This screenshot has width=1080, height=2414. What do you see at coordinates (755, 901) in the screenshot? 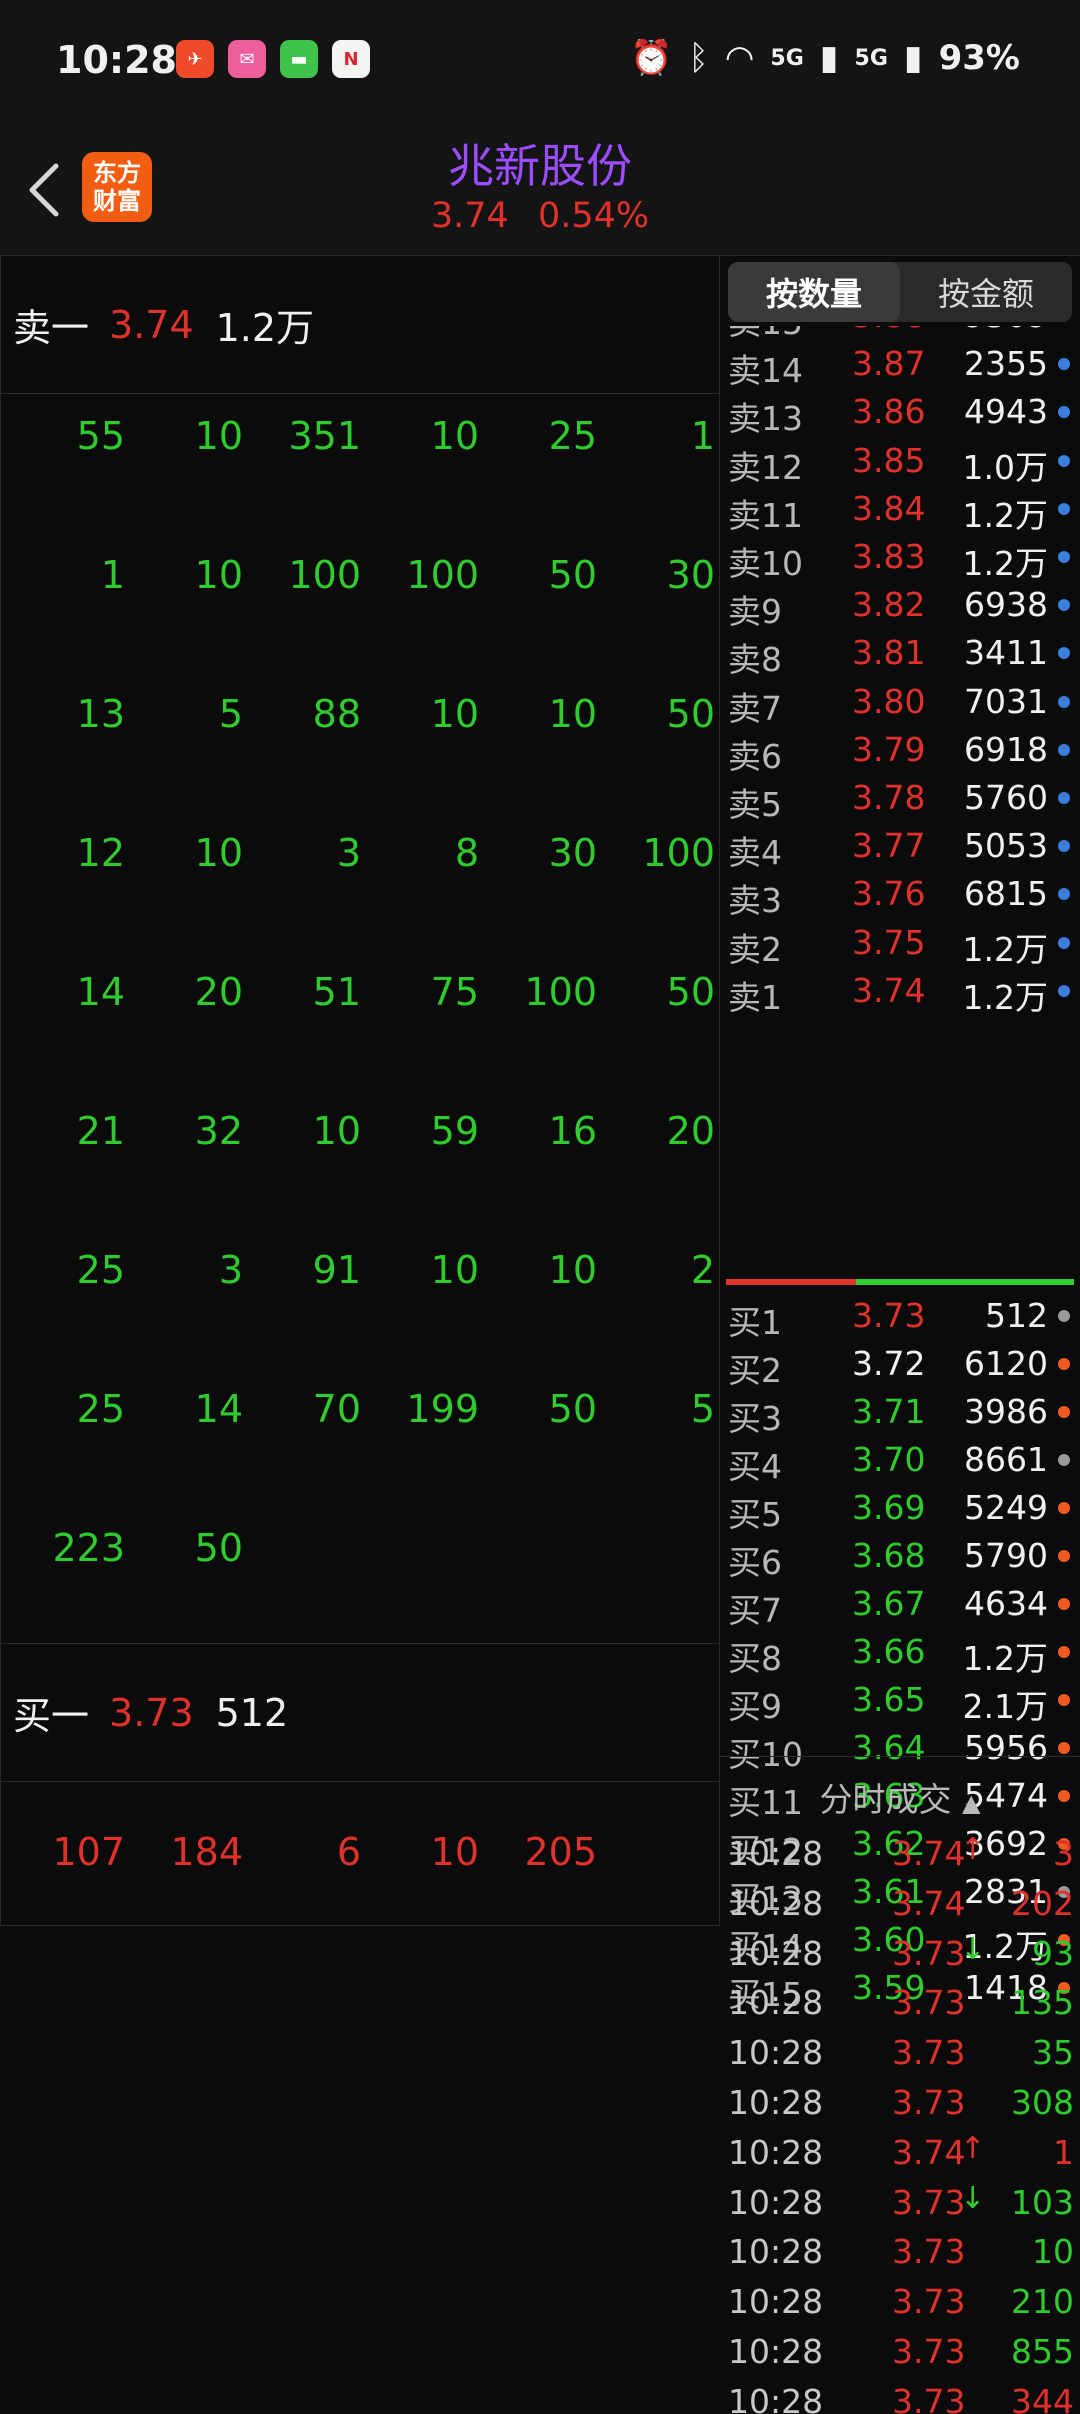
I see `ask-level-name: 卖3` at bounding box center [755, 901].